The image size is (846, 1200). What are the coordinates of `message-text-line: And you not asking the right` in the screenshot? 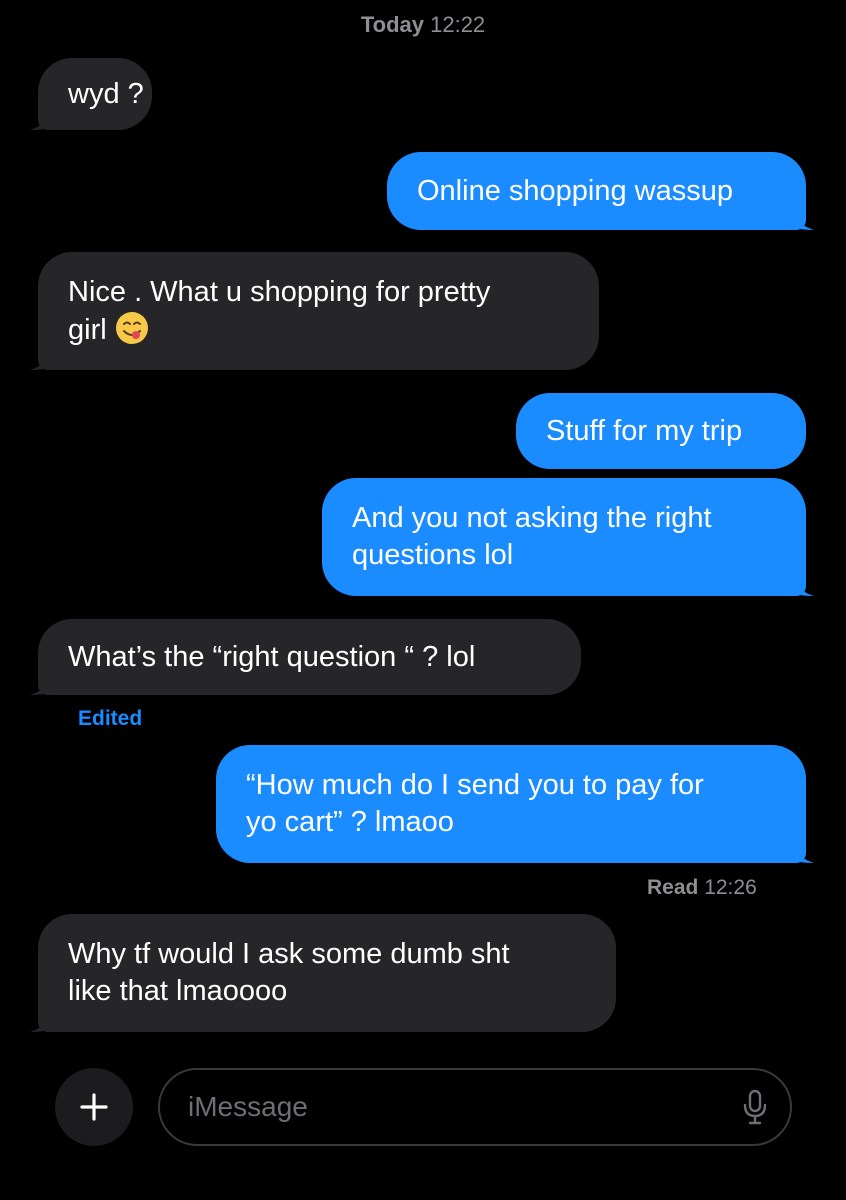 It's located at (532, 518).